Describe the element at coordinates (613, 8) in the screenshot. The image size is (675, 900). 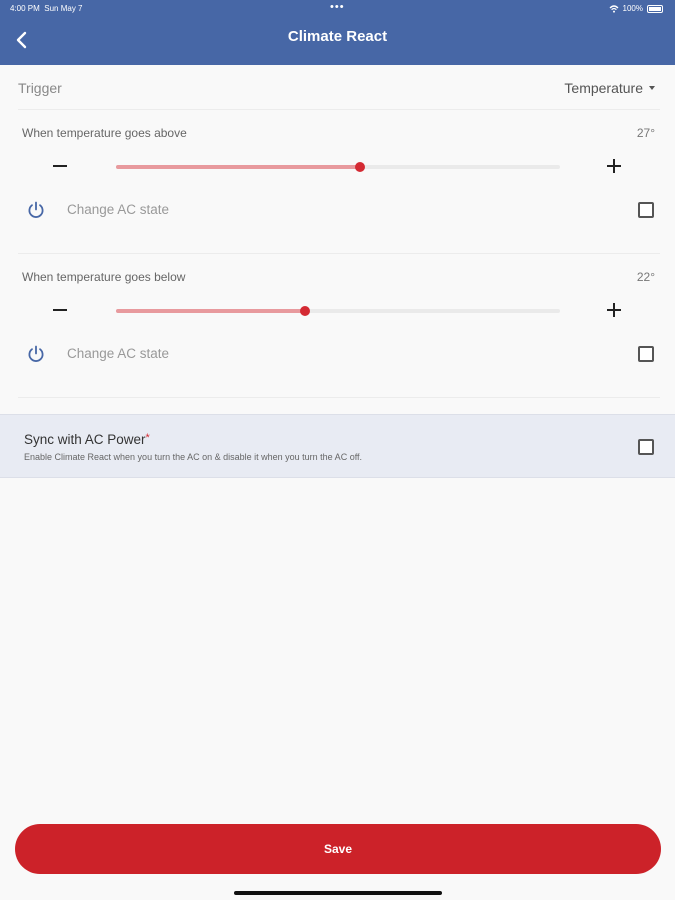
I see `wifi-icon` at that location.